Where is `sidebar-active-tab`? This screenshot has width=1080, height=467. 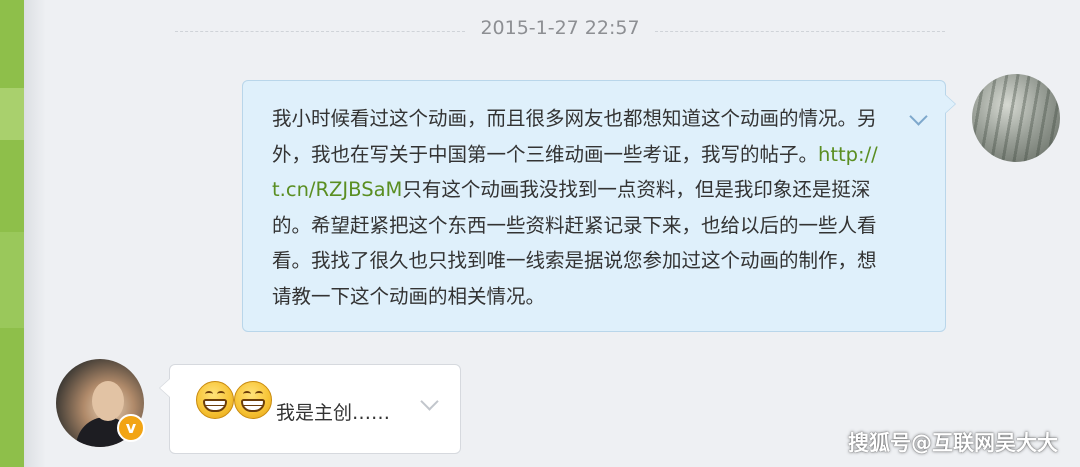 sidebar-active-tab is located at coordinates (12, 114).